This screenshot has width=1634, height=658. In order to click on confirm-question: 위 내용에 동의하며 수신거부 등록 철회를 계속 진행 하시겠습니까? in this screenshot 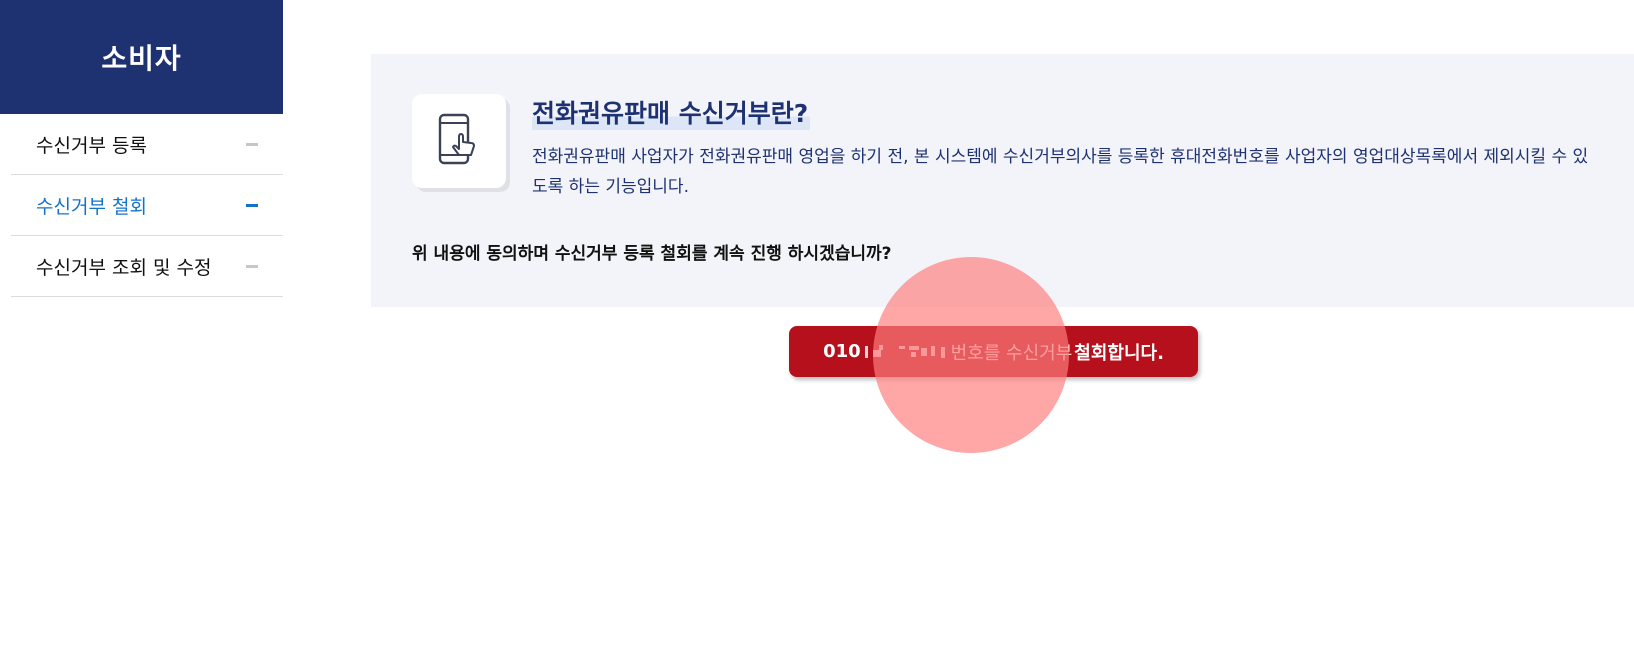, I will do `click(652, 254)`.